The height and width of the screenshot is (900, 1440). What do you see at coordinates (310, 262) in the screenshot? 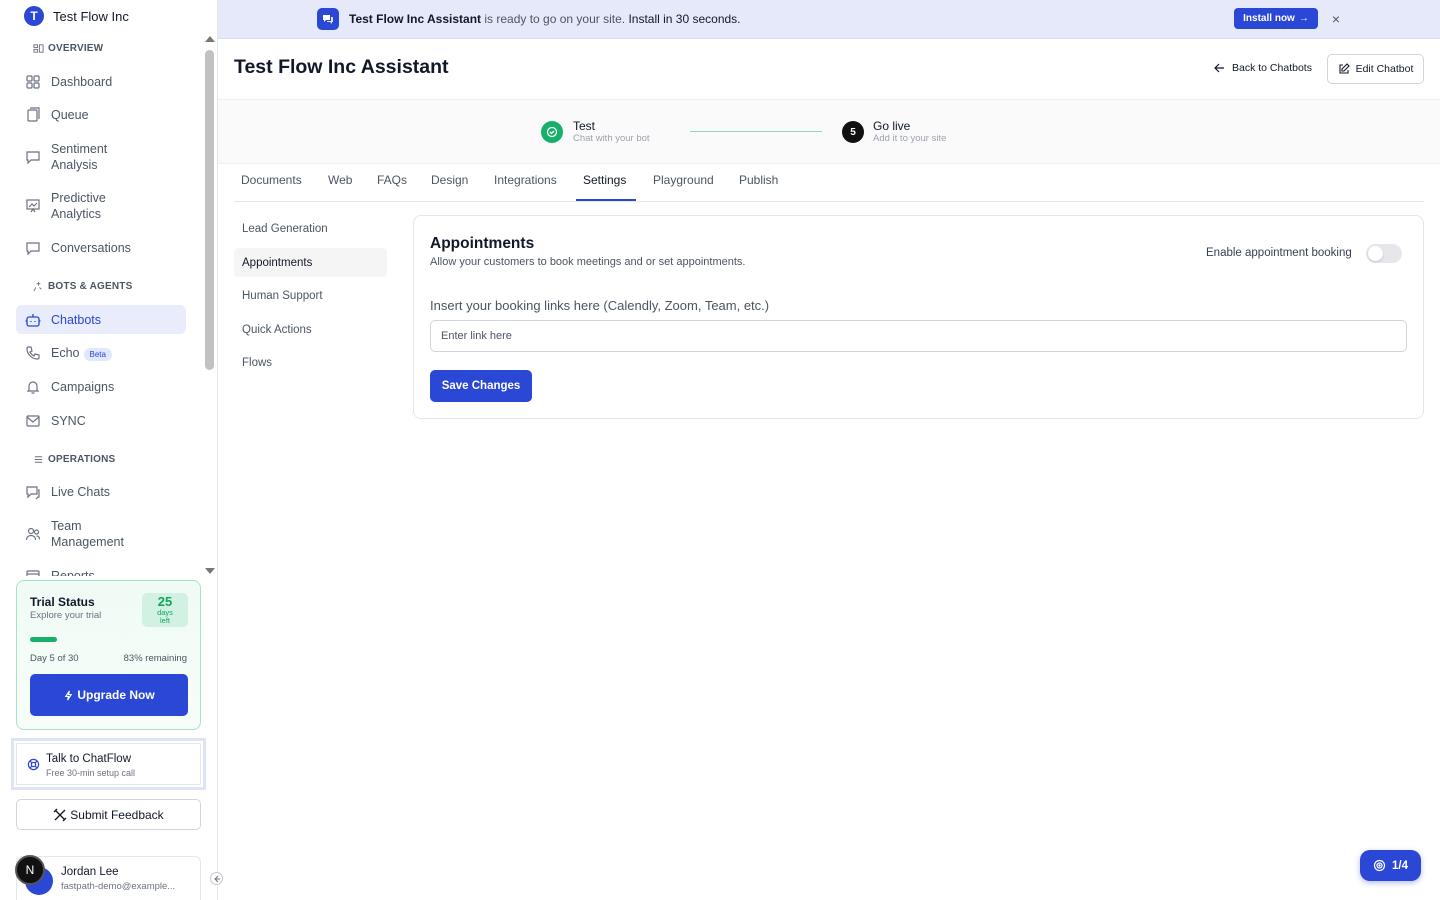
I see `settings-nav-appointments: Appointments` at bounding box center [310, 262].